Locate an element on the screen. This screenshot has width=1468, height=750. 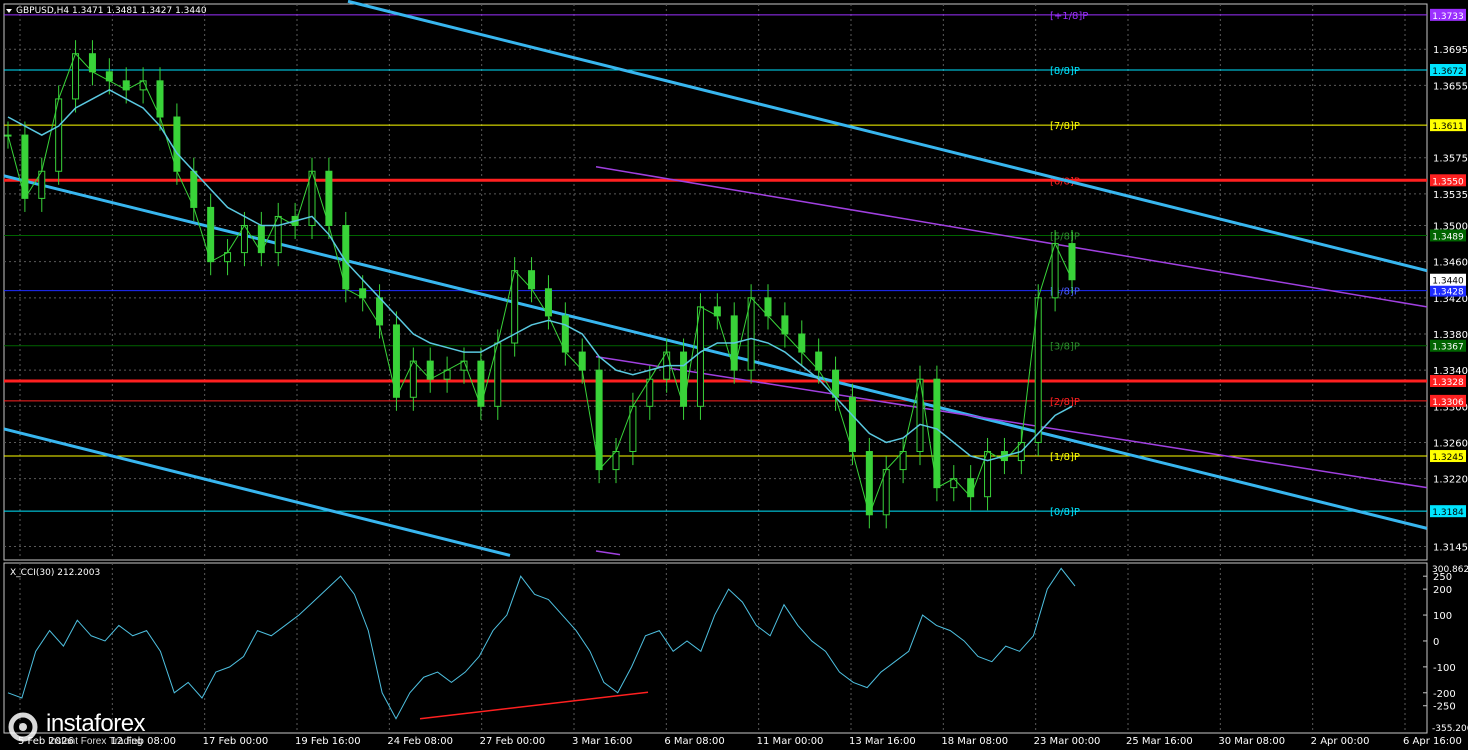
murrey-level-label: [+1/8]P is located at coordinates (1069, 16).